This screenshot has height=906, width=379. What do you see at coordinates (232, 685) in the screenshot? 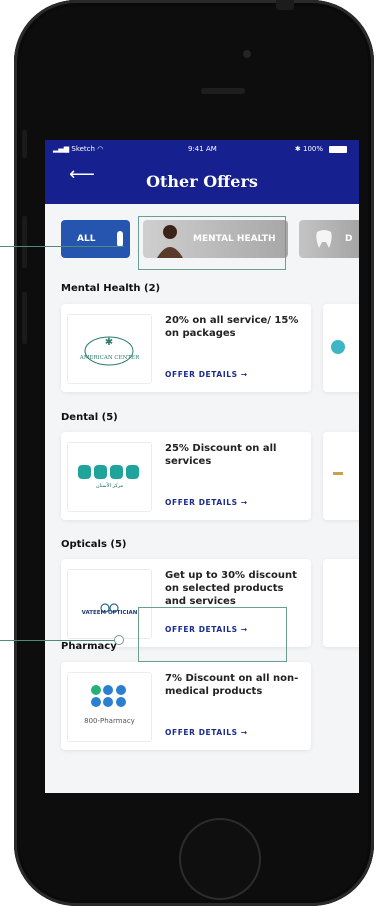
I see `offer-description: 7% Discount on all non-medical products` at bounding box center [232, 685].